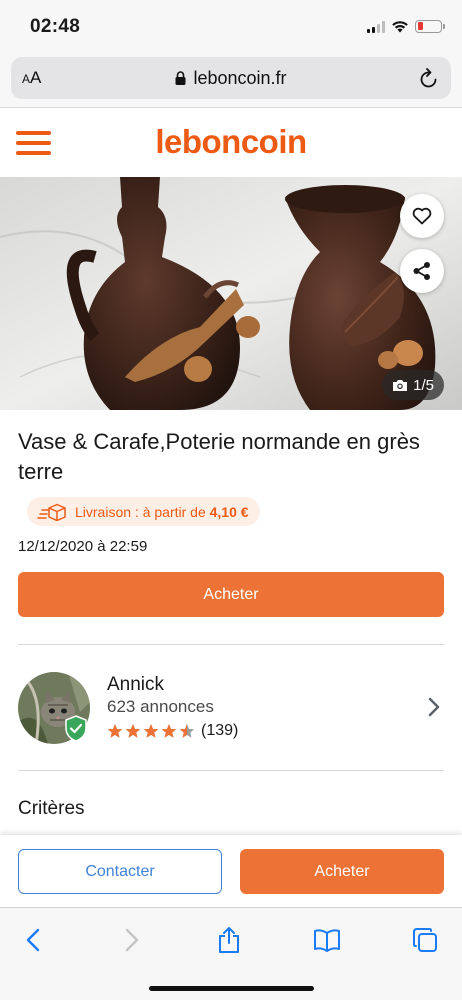 The height and width of the screenshot is (1000, 462). I want to click on chevron-right-icon, so click(434, 707).